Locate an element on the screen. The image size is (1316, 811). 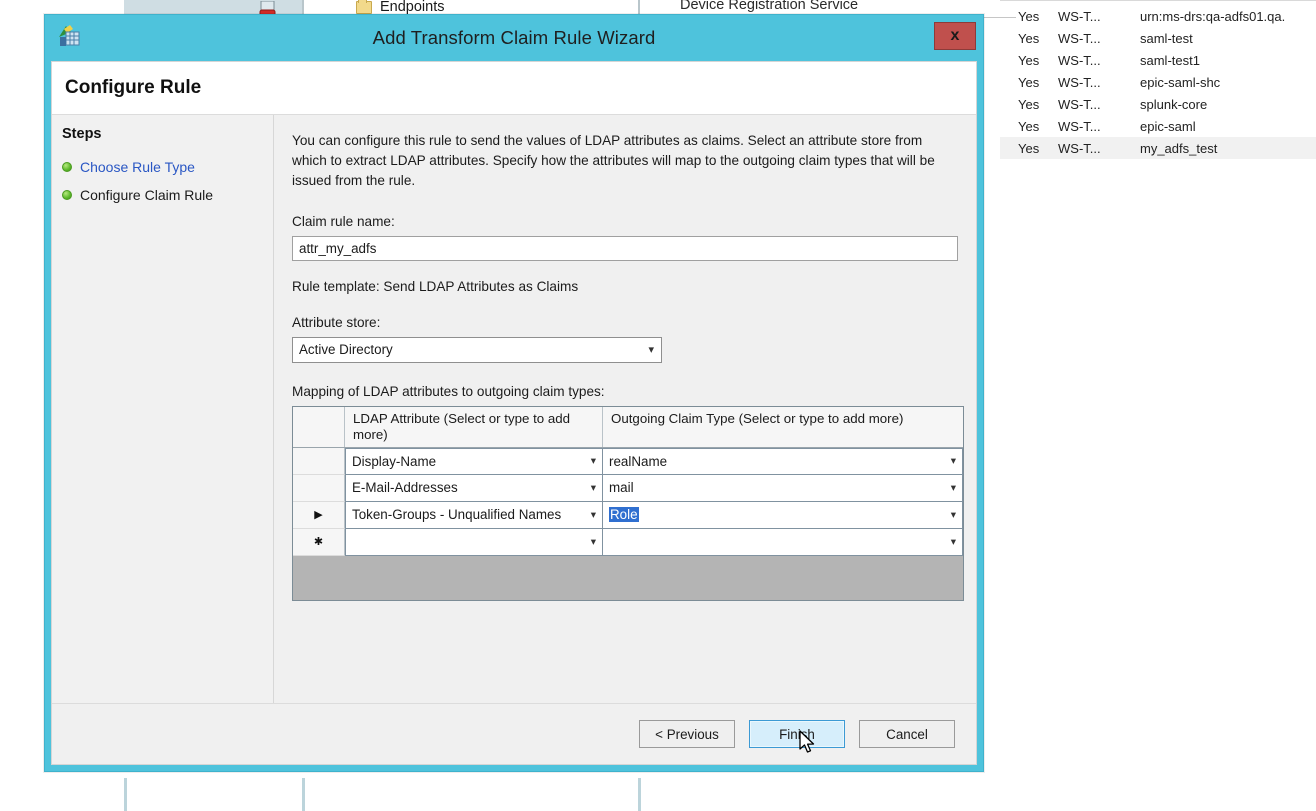
grid-cell-outgoing-claim-type-value: realName is located at coordinates (638, 461).